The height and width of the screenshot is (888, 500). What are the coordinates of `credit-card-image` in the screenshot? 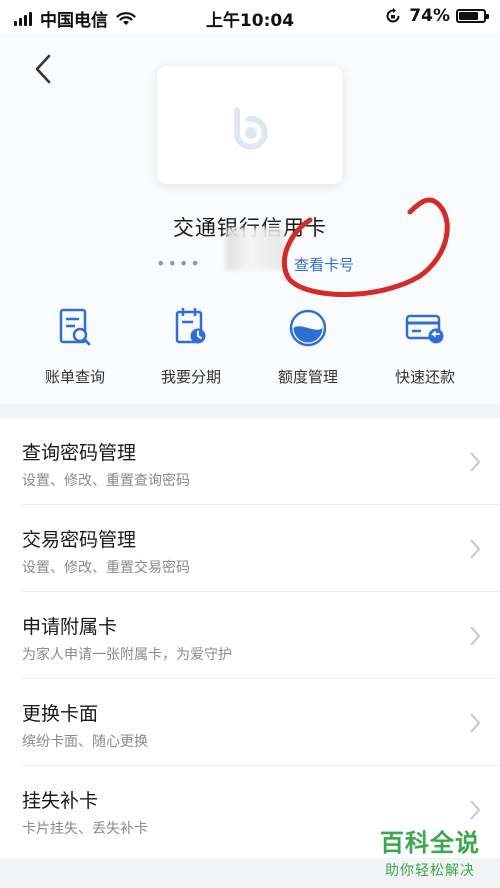 It's located at (250, 125).